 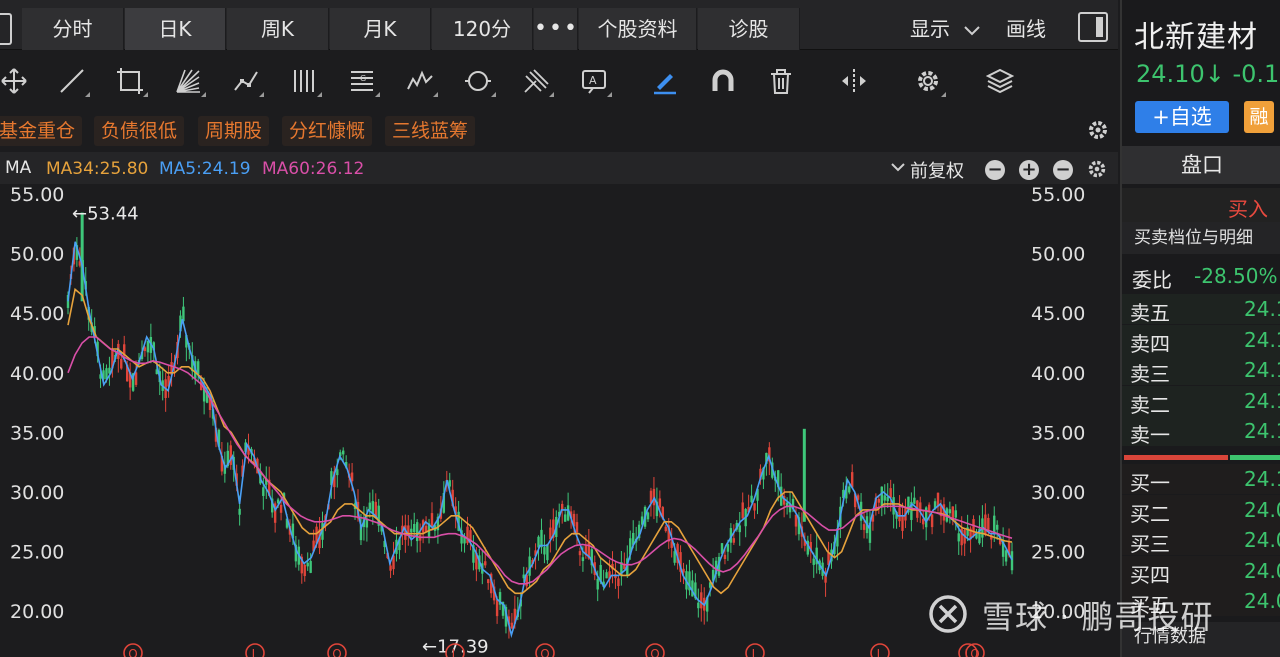 I want to click on remove-indicator-button: −, so click(x=1063, y=170).